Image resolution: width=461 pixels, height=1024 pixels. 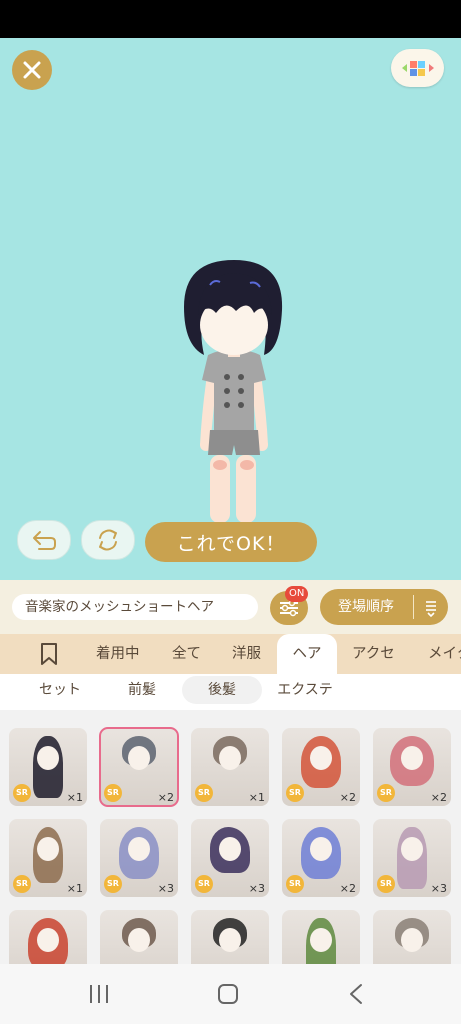 I want to click on tab-accessories: アクセ, so click(x=373, y=654).